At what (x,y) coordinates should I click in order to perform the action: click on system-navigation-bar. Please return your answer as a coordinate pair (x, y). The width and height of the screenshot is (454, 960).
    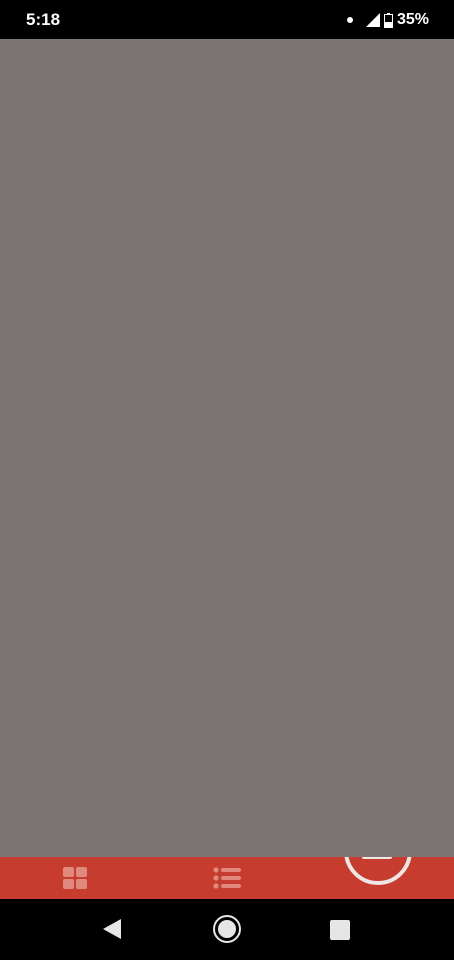
    Looking at the image, I should click on (227, 929).